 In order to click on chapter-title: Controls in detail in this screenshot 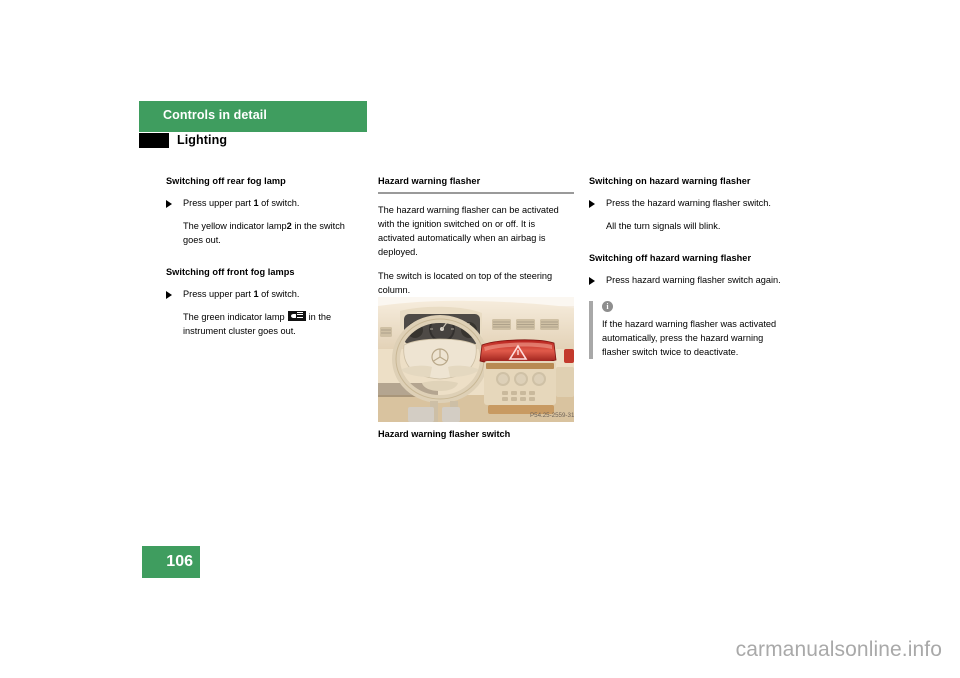, I will do `click(215, 115)`.